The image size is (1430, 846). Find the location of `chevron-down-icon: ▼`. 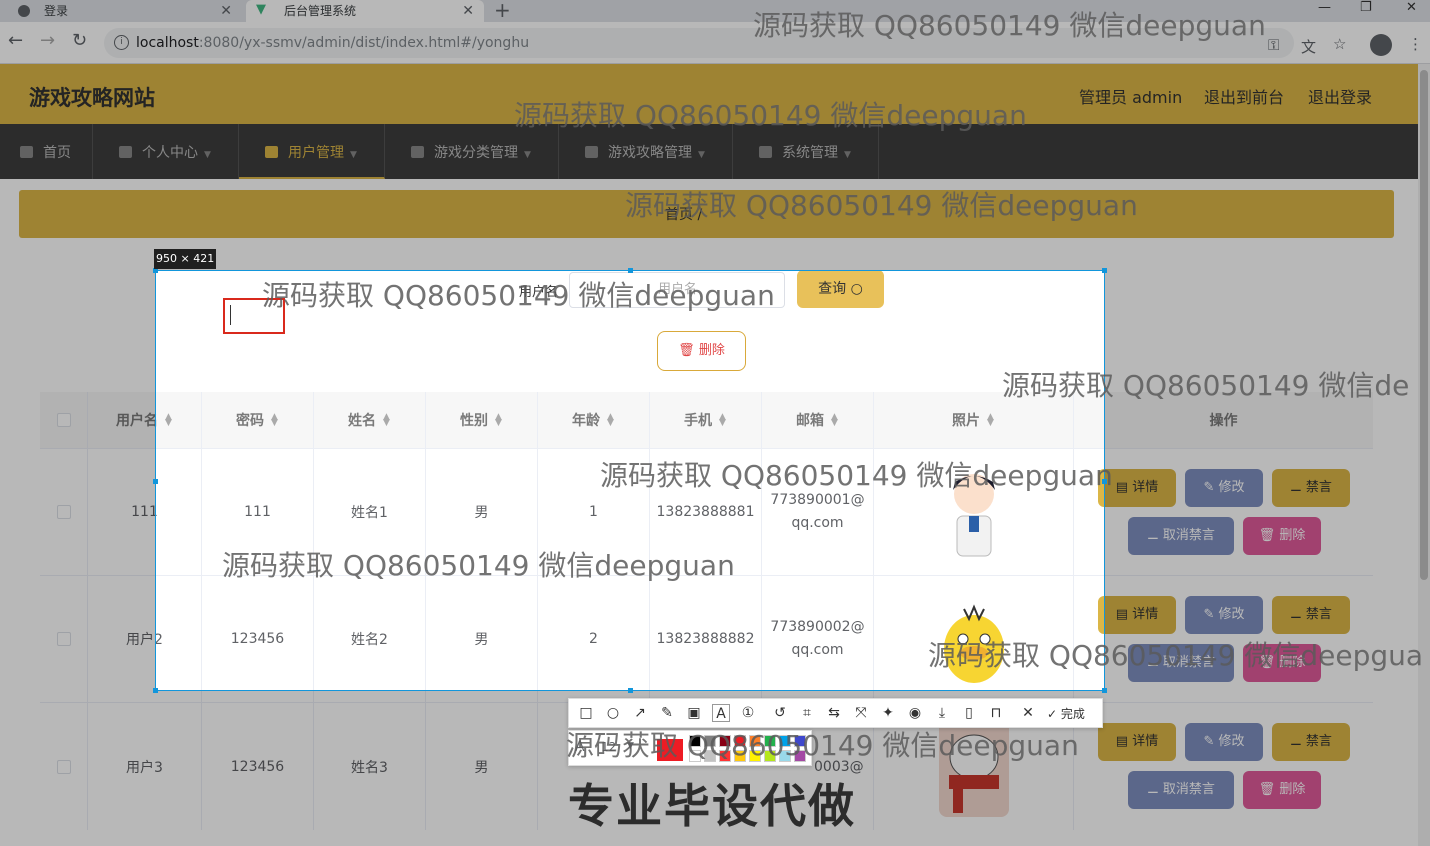

chevron-down-icon: ▼ is located at coordinates (630, 746).